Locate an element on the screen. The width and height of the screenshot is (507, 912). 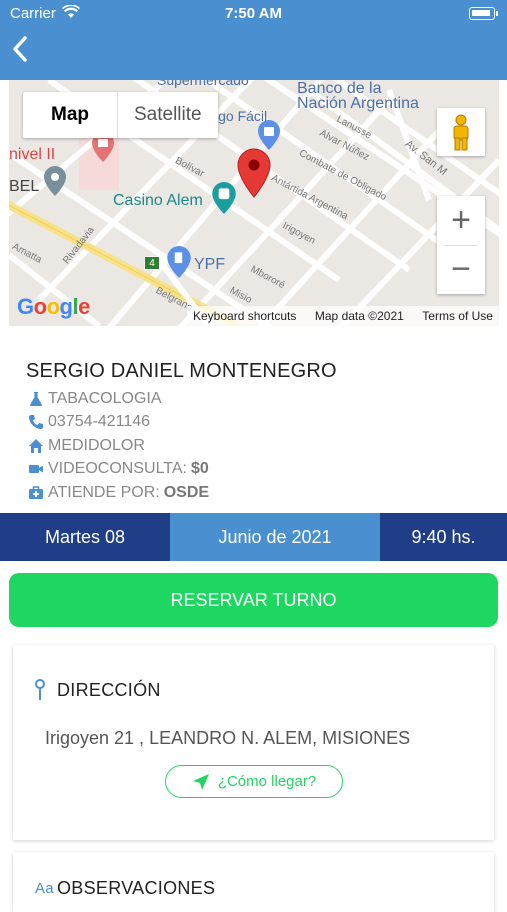
clock: 7:50 AM is located at coordinates (253, 13).